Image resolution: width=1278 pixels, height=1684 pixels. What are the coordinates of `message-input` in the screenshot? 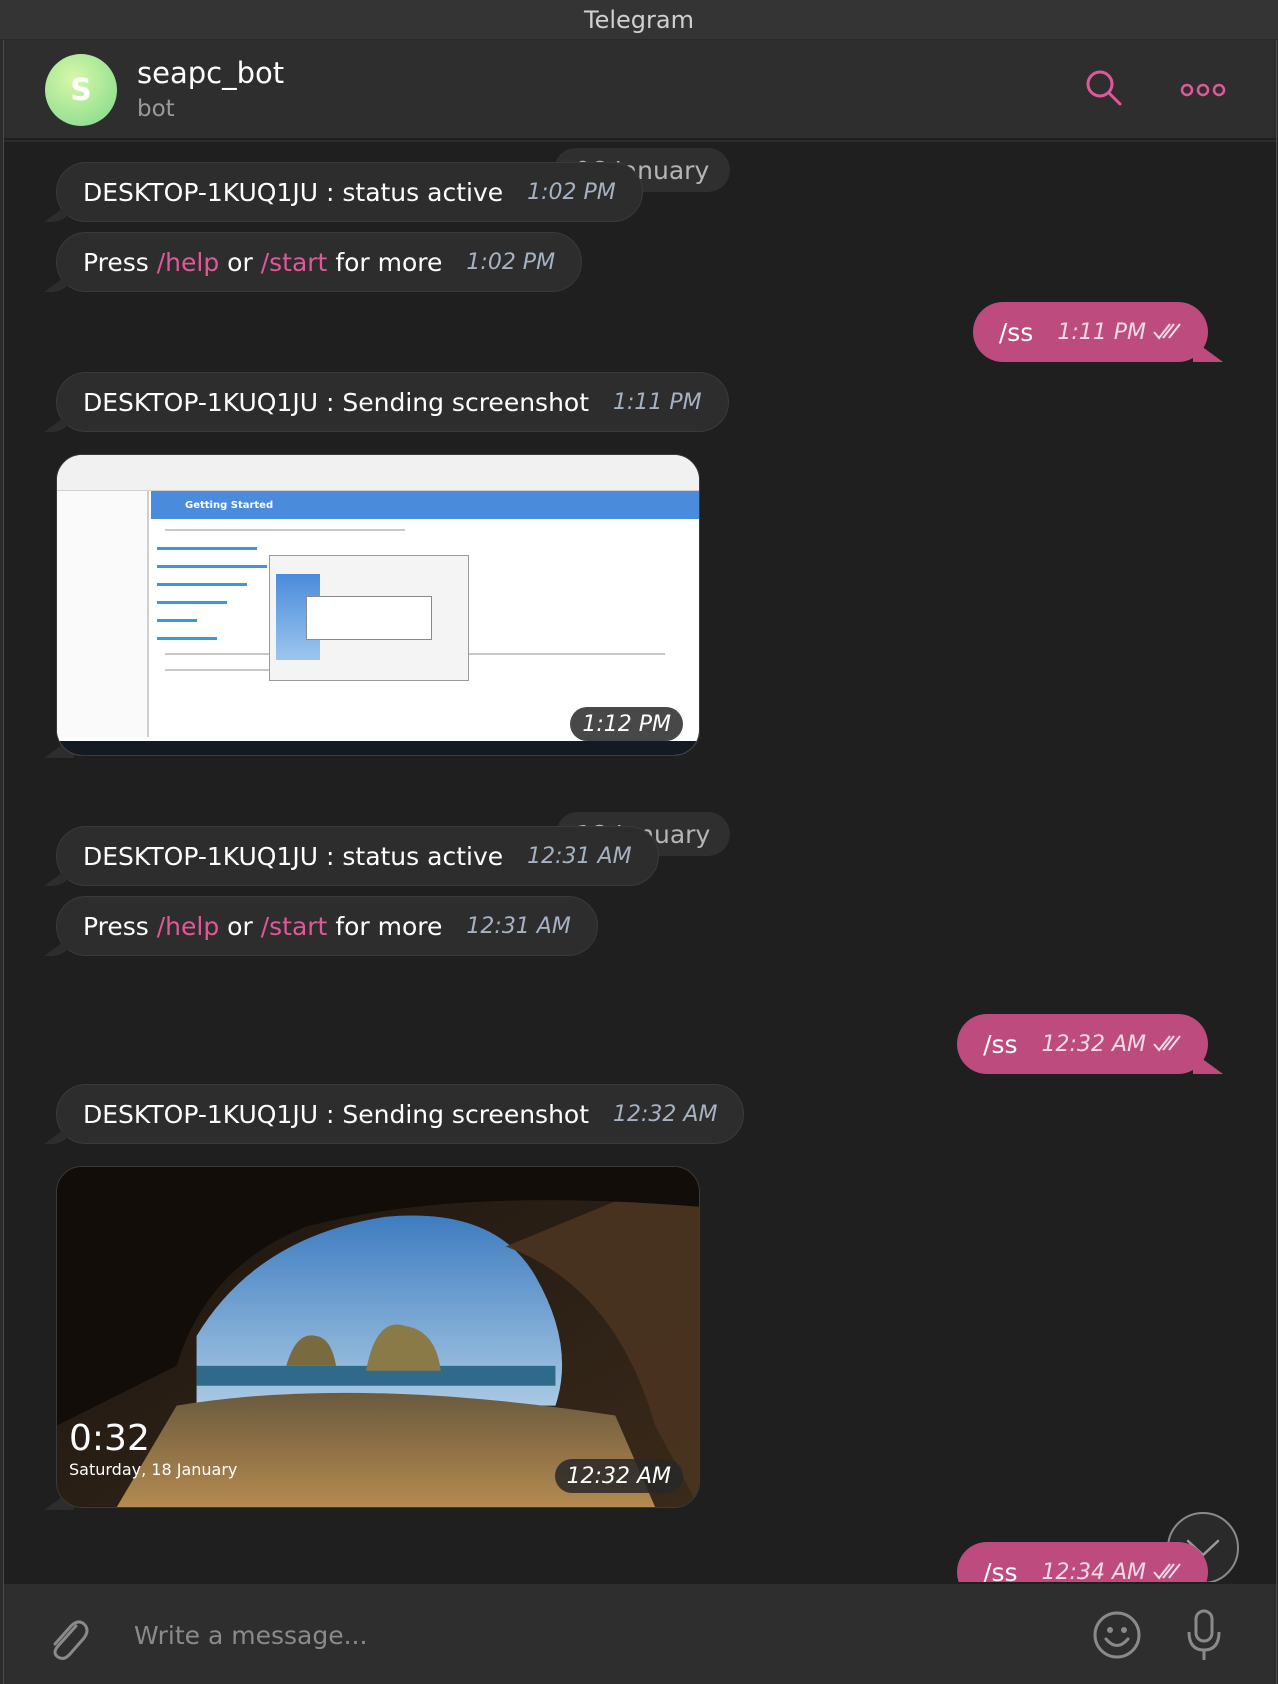 It's located at (584, 1635).